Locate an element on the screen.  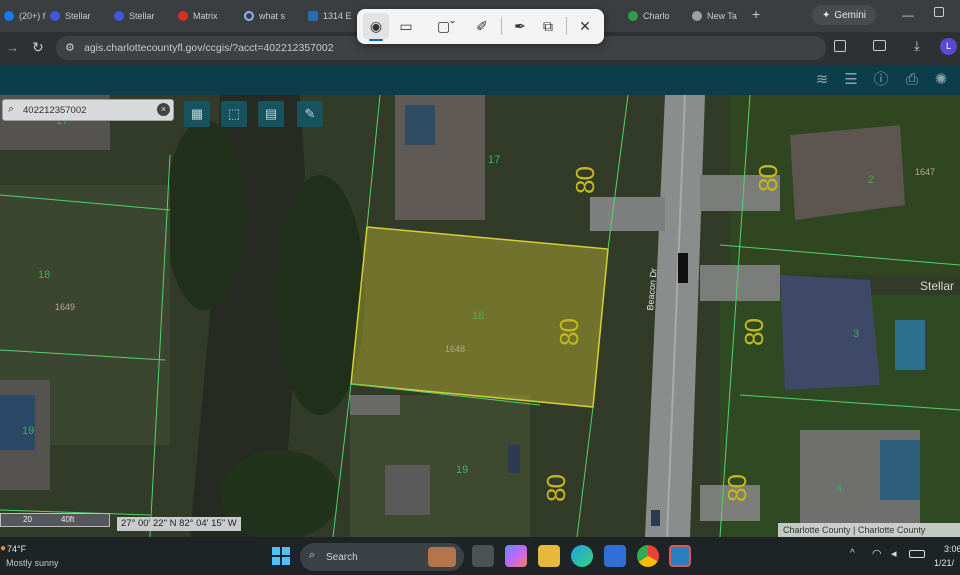
clock-date: 1/21/ is located at coordinates (944, 563).